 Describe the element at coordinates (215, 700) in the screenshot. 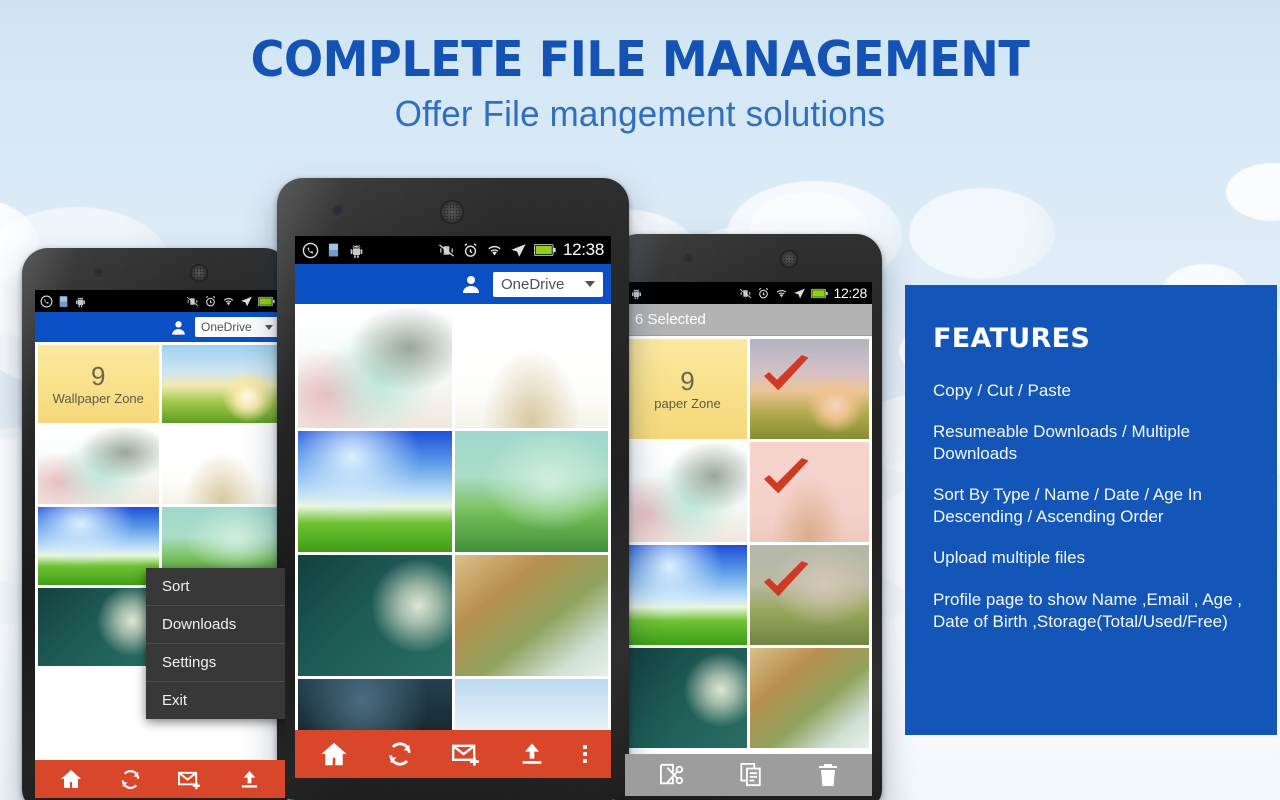

I see `menu-item-exit: Exit` at that location.